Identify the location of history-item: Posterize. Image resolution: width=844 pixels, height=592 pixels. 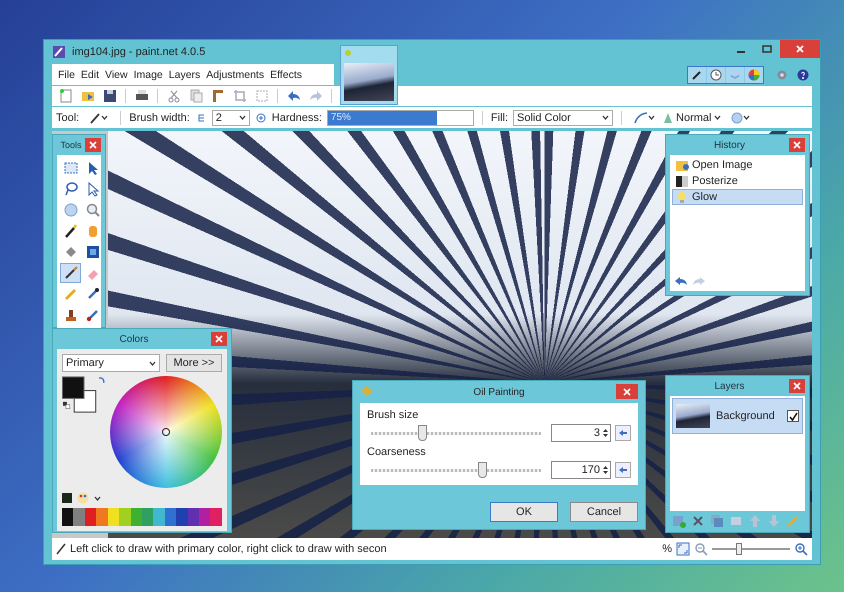
(737, 181).